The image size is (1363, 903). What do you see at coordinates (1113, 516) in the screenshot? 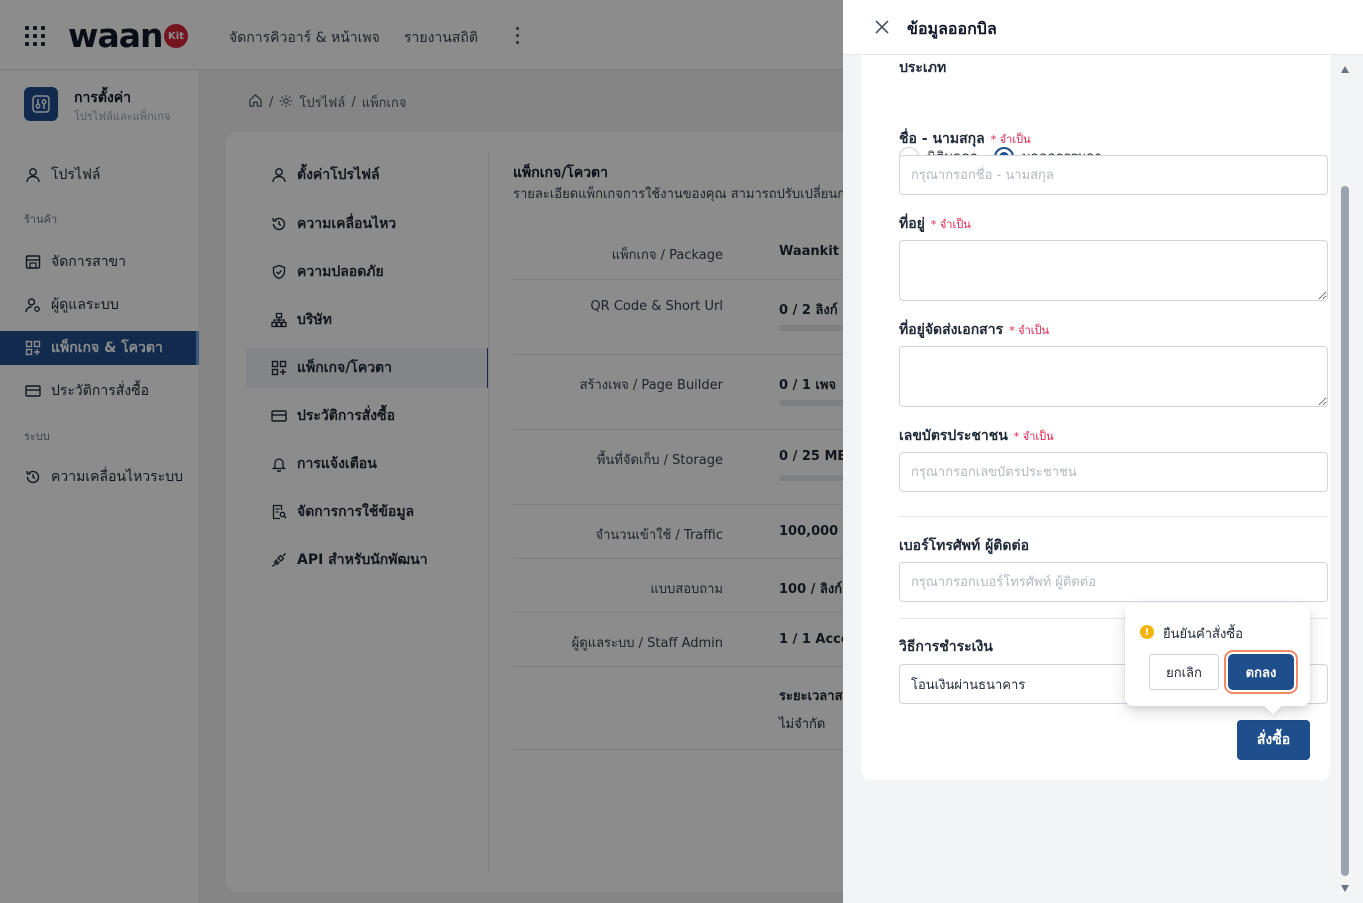
I see `form-divider` at bounding box center [1113, 516].